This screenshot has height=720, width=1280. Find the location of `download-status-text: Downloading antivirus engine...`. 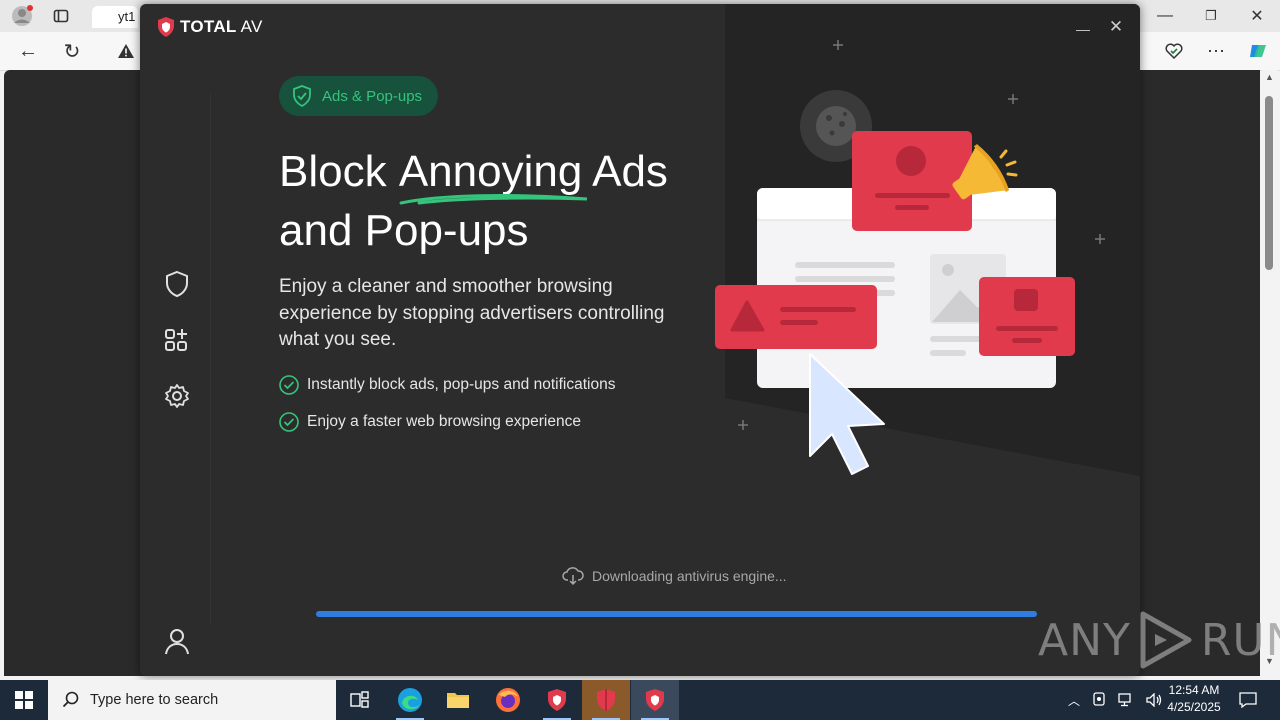

download-status-text: Downloading antivirus engine... is located at coordinates (689, 576).